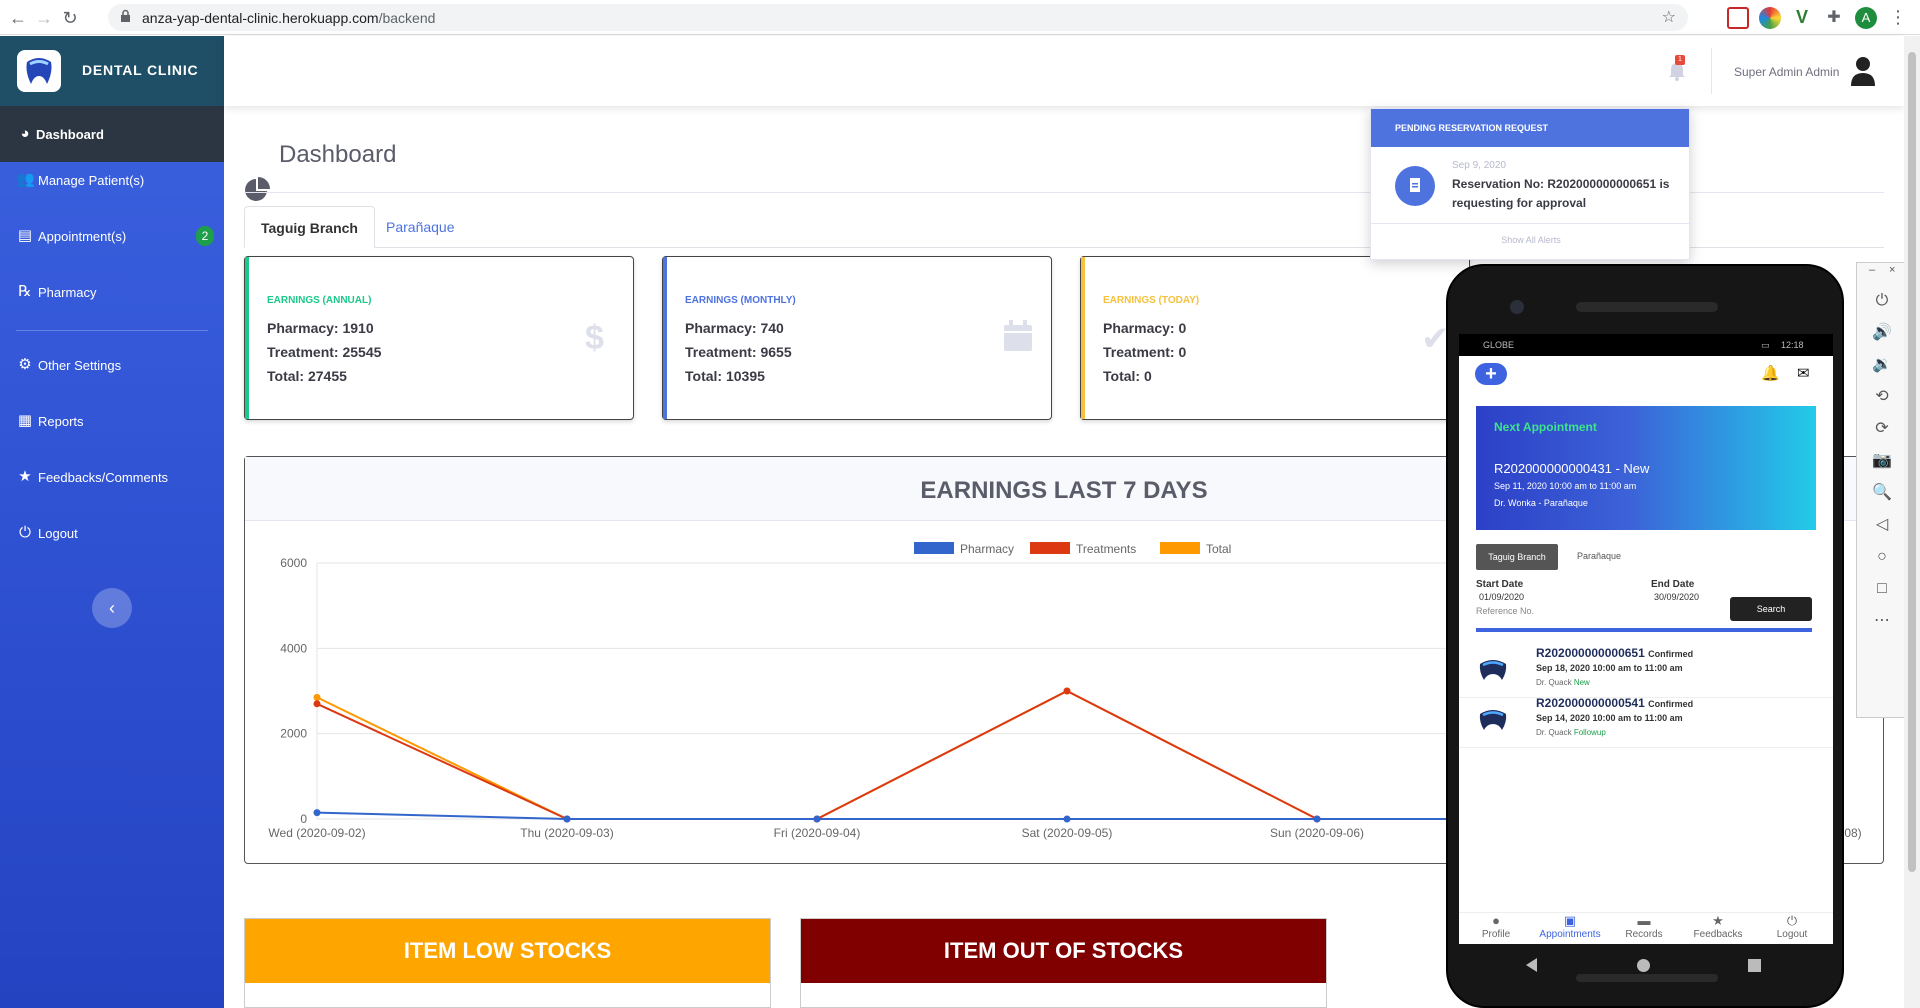  What do you see at coordinates (112, 477) in the screenshot?
I see `sidebar-item-feedbacks: ★ Feedbacks/Comments` at bounding box center [112, 477].